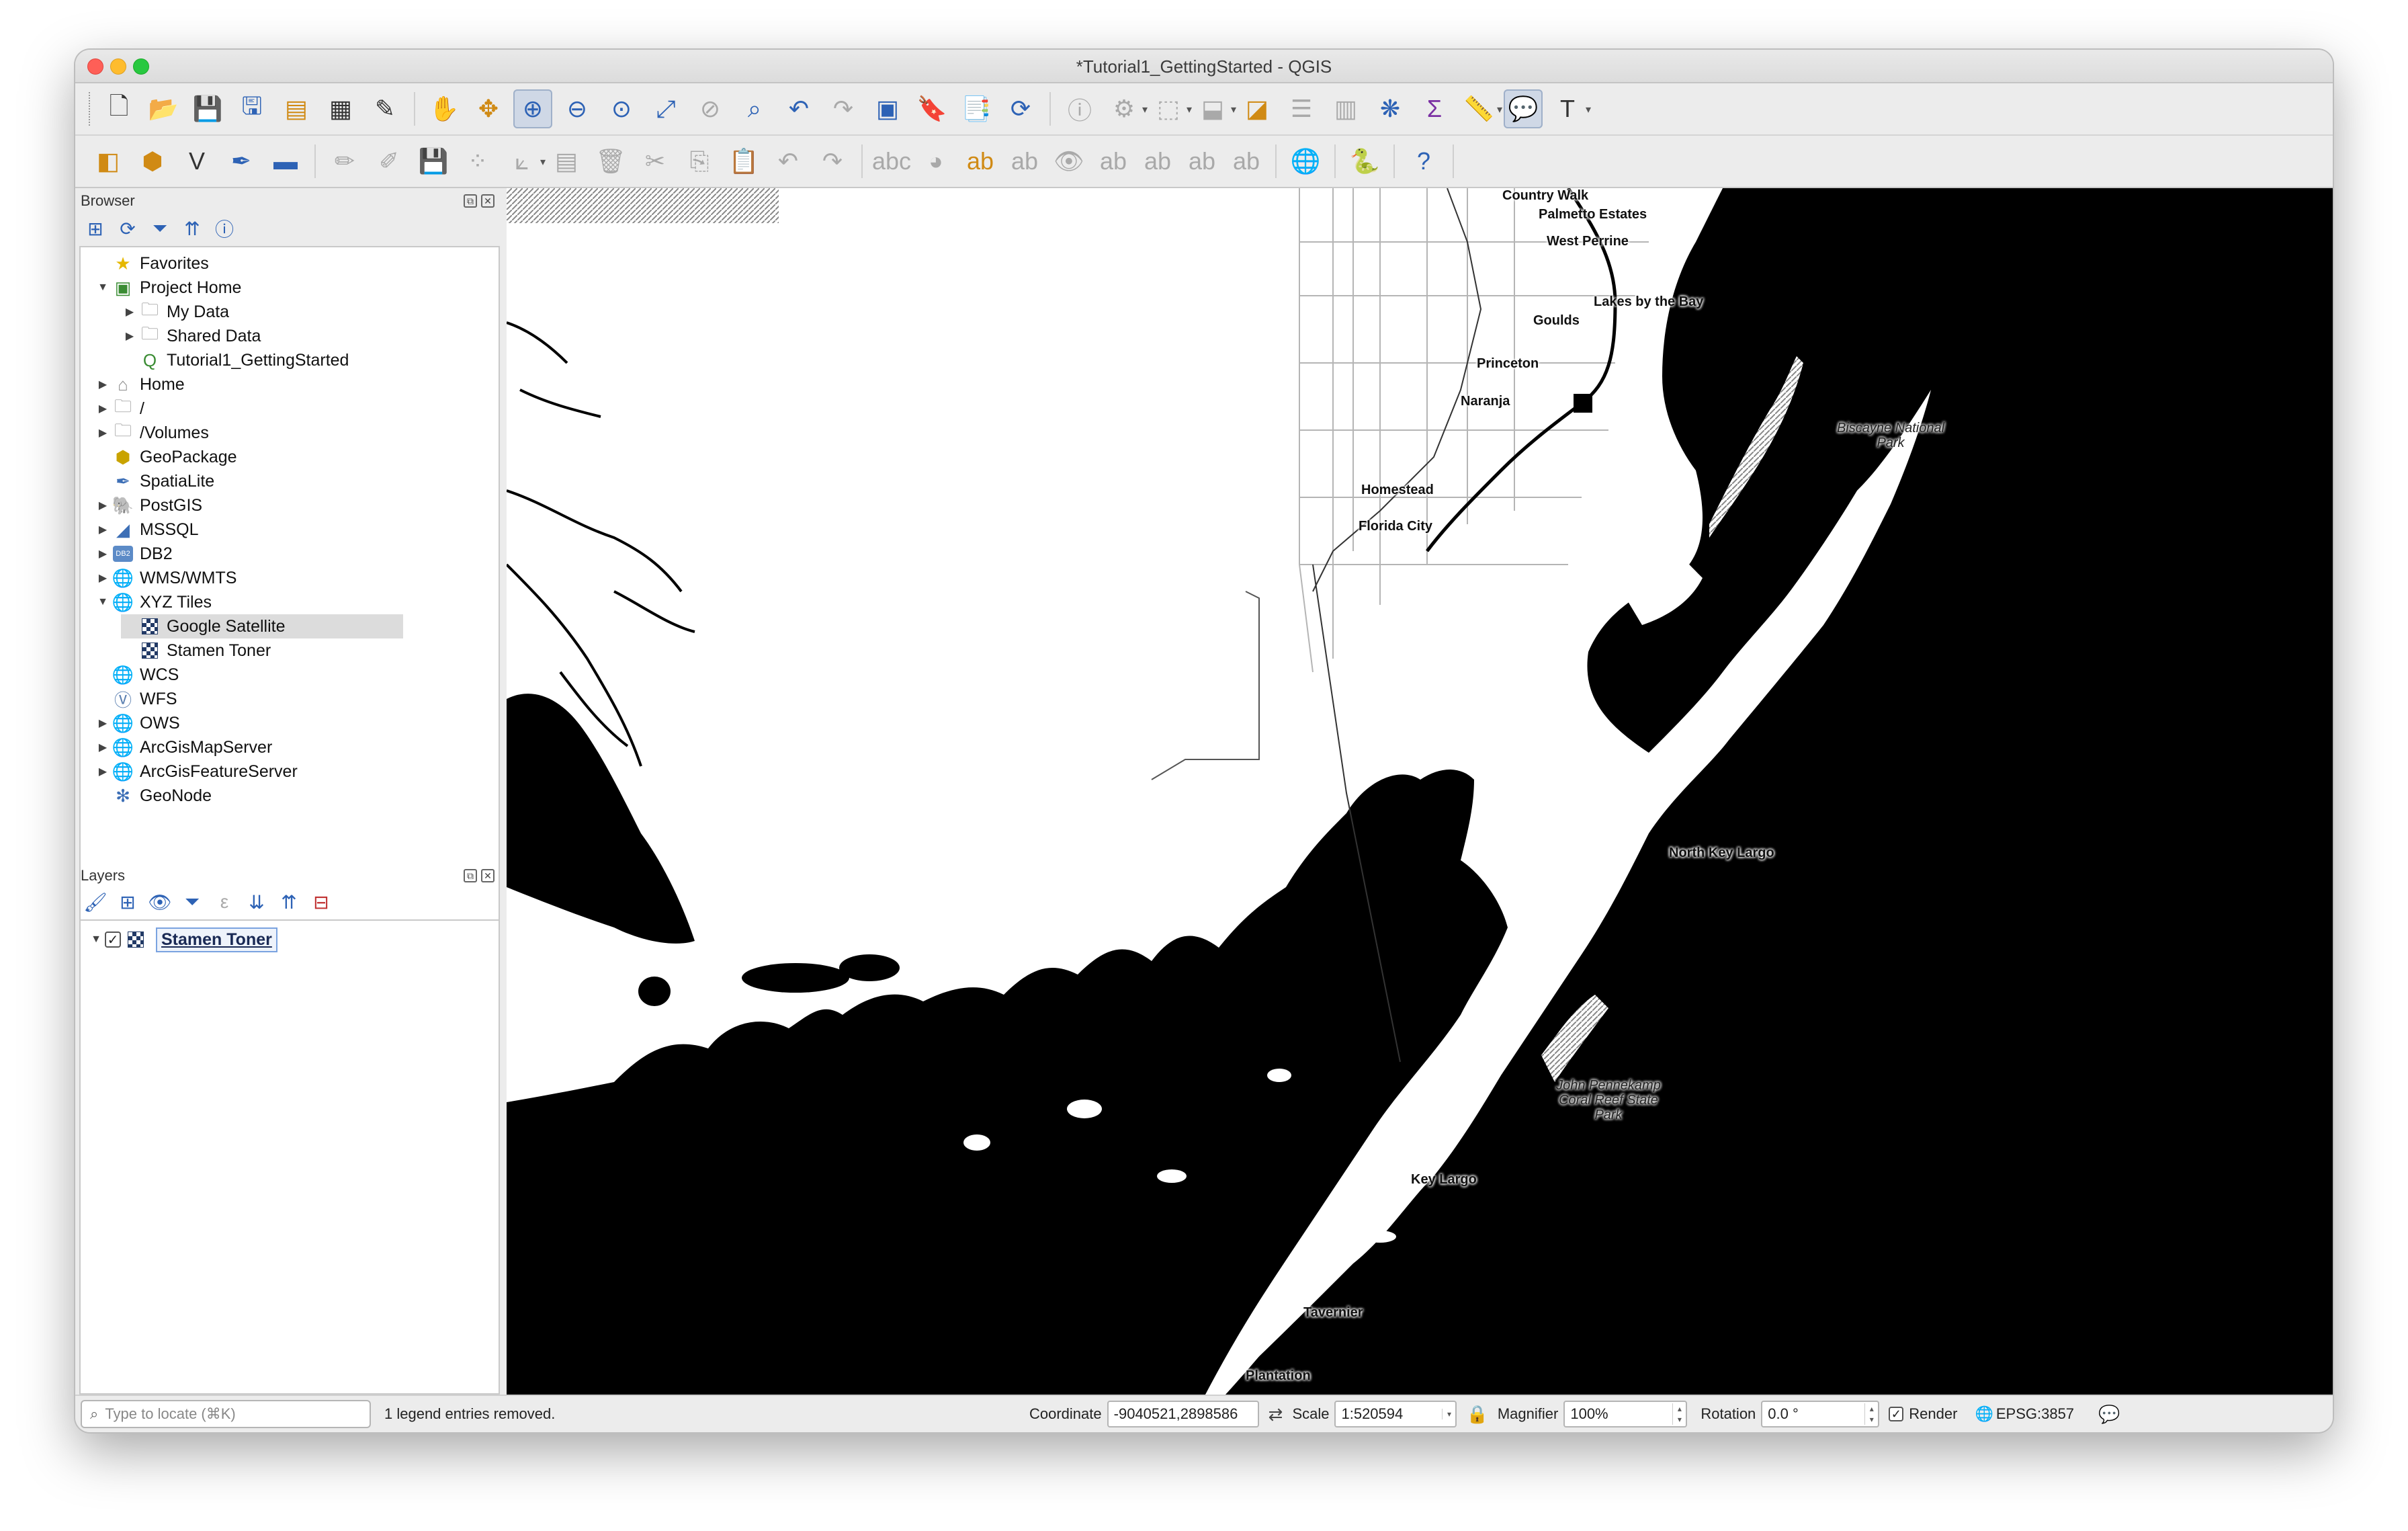  I want to click on browser-item-shared-data: ▶ 🗀 Shared Data, so click(191, 335).